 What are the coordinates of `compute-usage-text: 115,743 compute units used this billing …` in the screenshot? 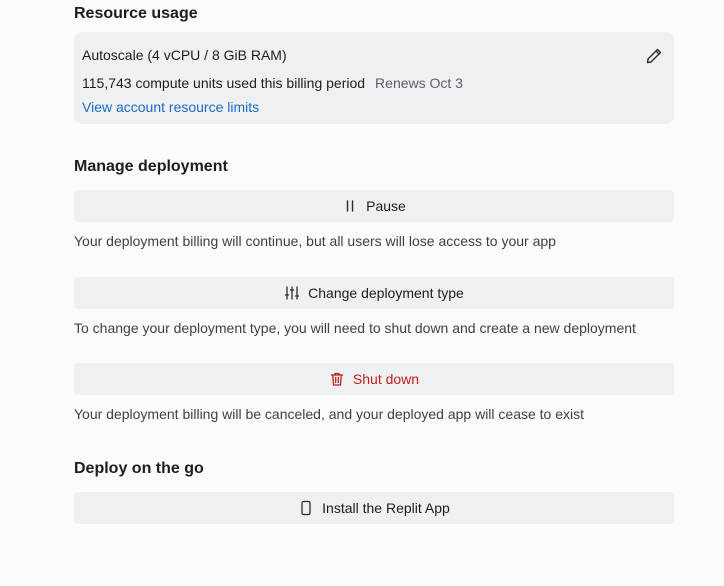 It's located at (224, 83).